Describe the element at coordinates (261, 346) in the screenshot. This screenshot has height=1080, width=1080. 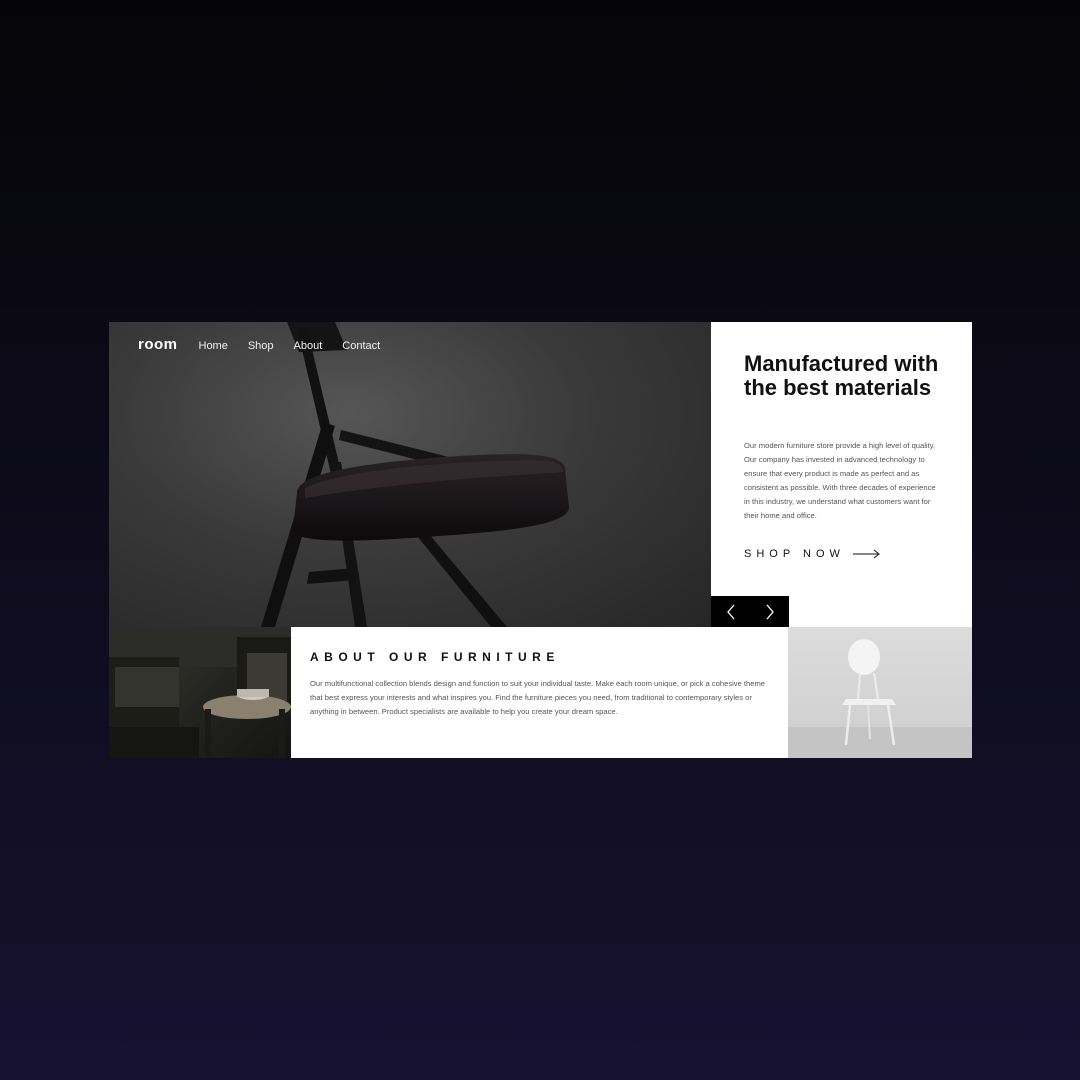
I see `nav-link-shop: Shop` at that location.